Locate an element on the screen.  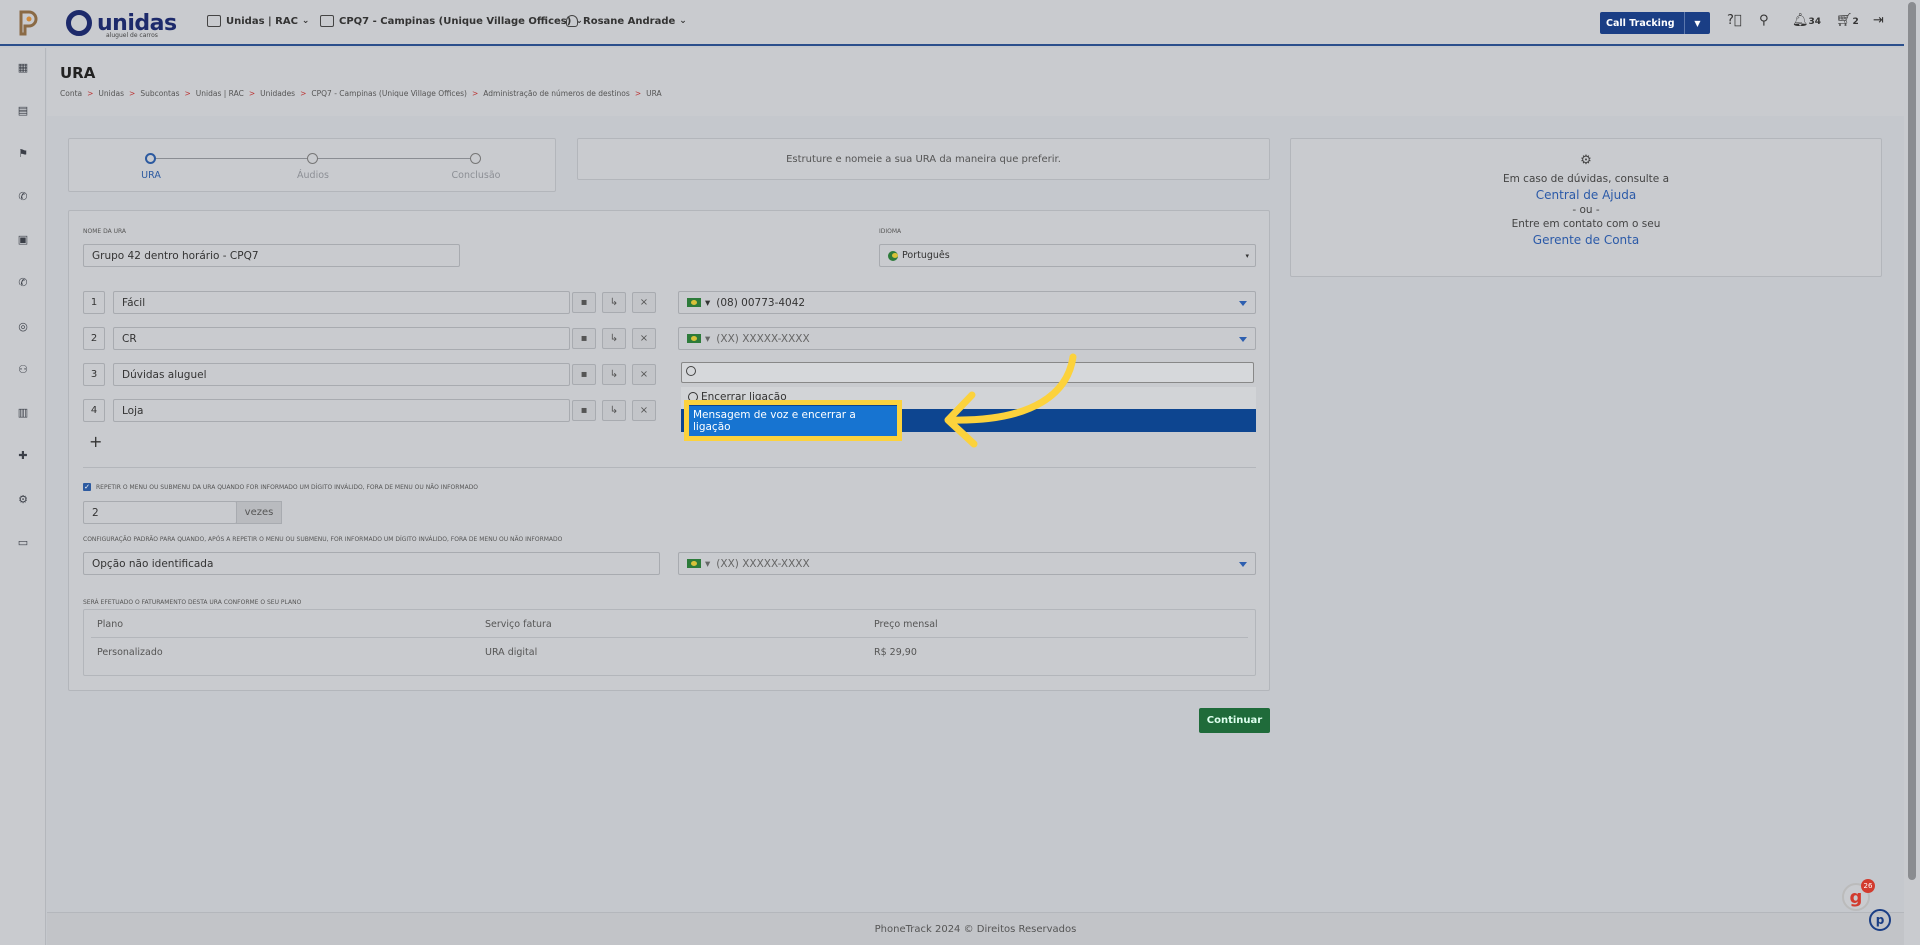
help-or: - ou - is located at coordinates (1586, 210).